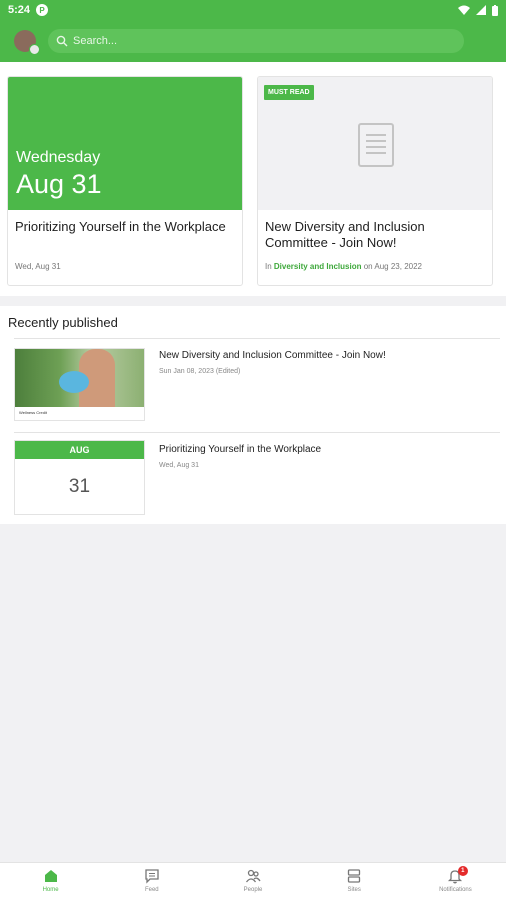 This screenshot has width=506, height=900. I want to click on event-weekday: Wednesday, so click(58, 157).